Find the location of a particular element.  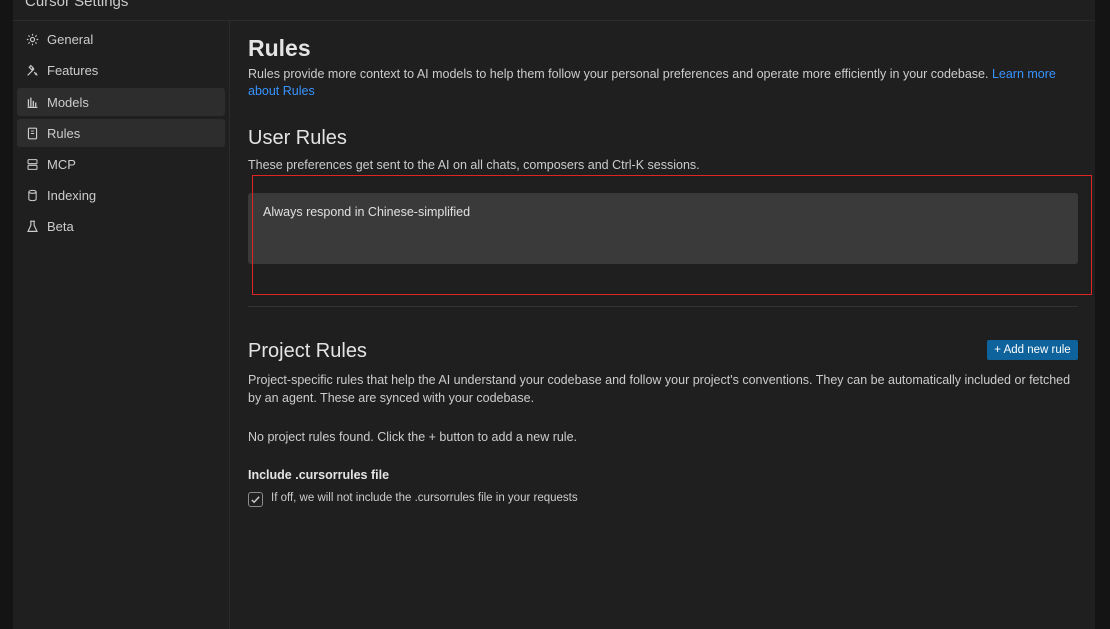

sidebar-item-models: Models is located at coordinates (121, 102).